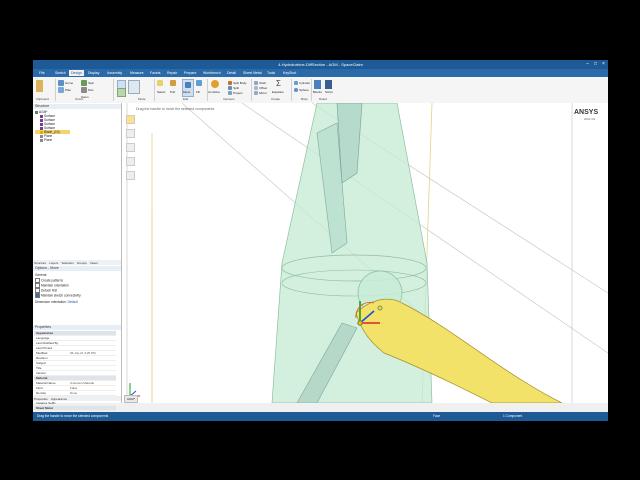 The width and height of the screenshot is (640, 480). What do you see at coordinates (41, 373) in the screenshot?
I see `property-key: Version` at bounding box center [41, 373].